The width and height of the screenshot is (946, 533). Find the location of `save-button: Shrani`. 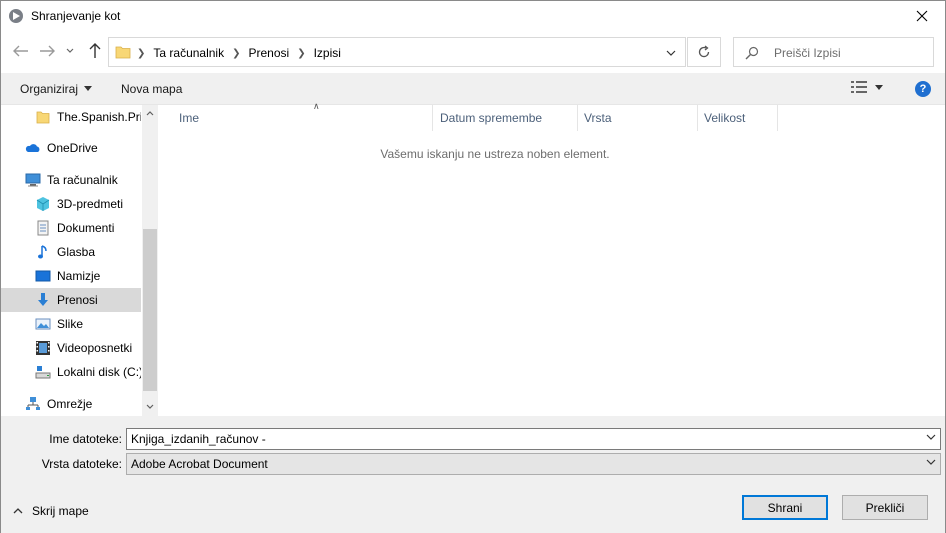

save-button: Shrani is located at coordinates (785, 507).